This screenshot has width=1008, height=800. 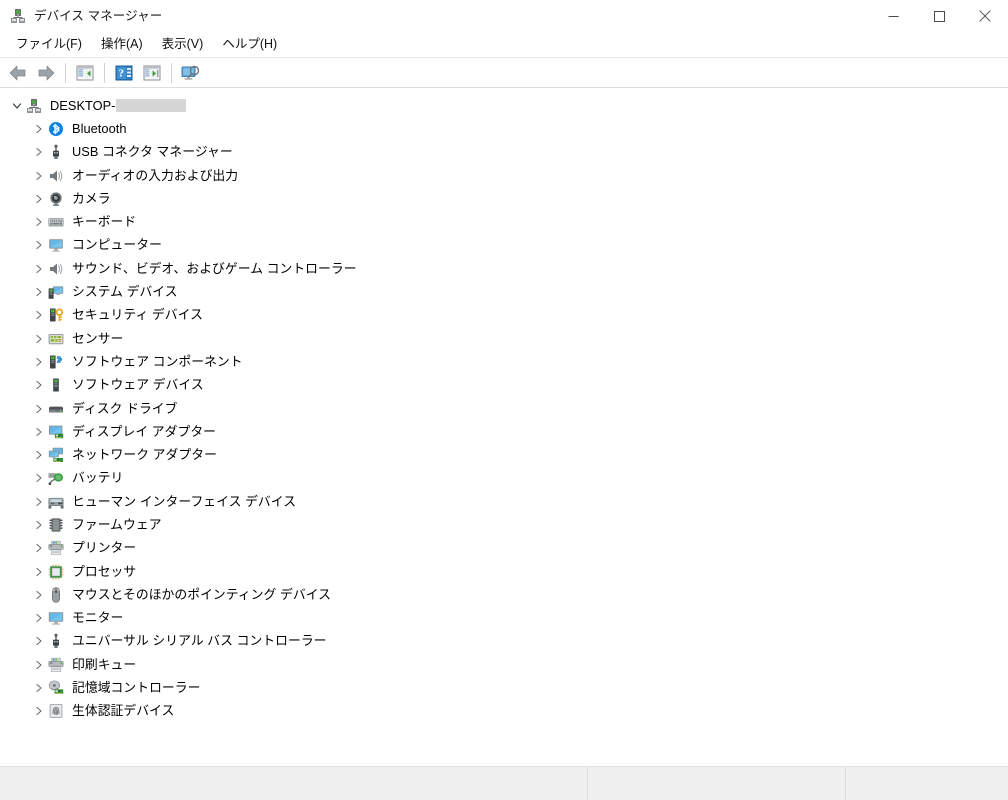 I want to click on status-pane-secondary, so click(x=717, y=783).